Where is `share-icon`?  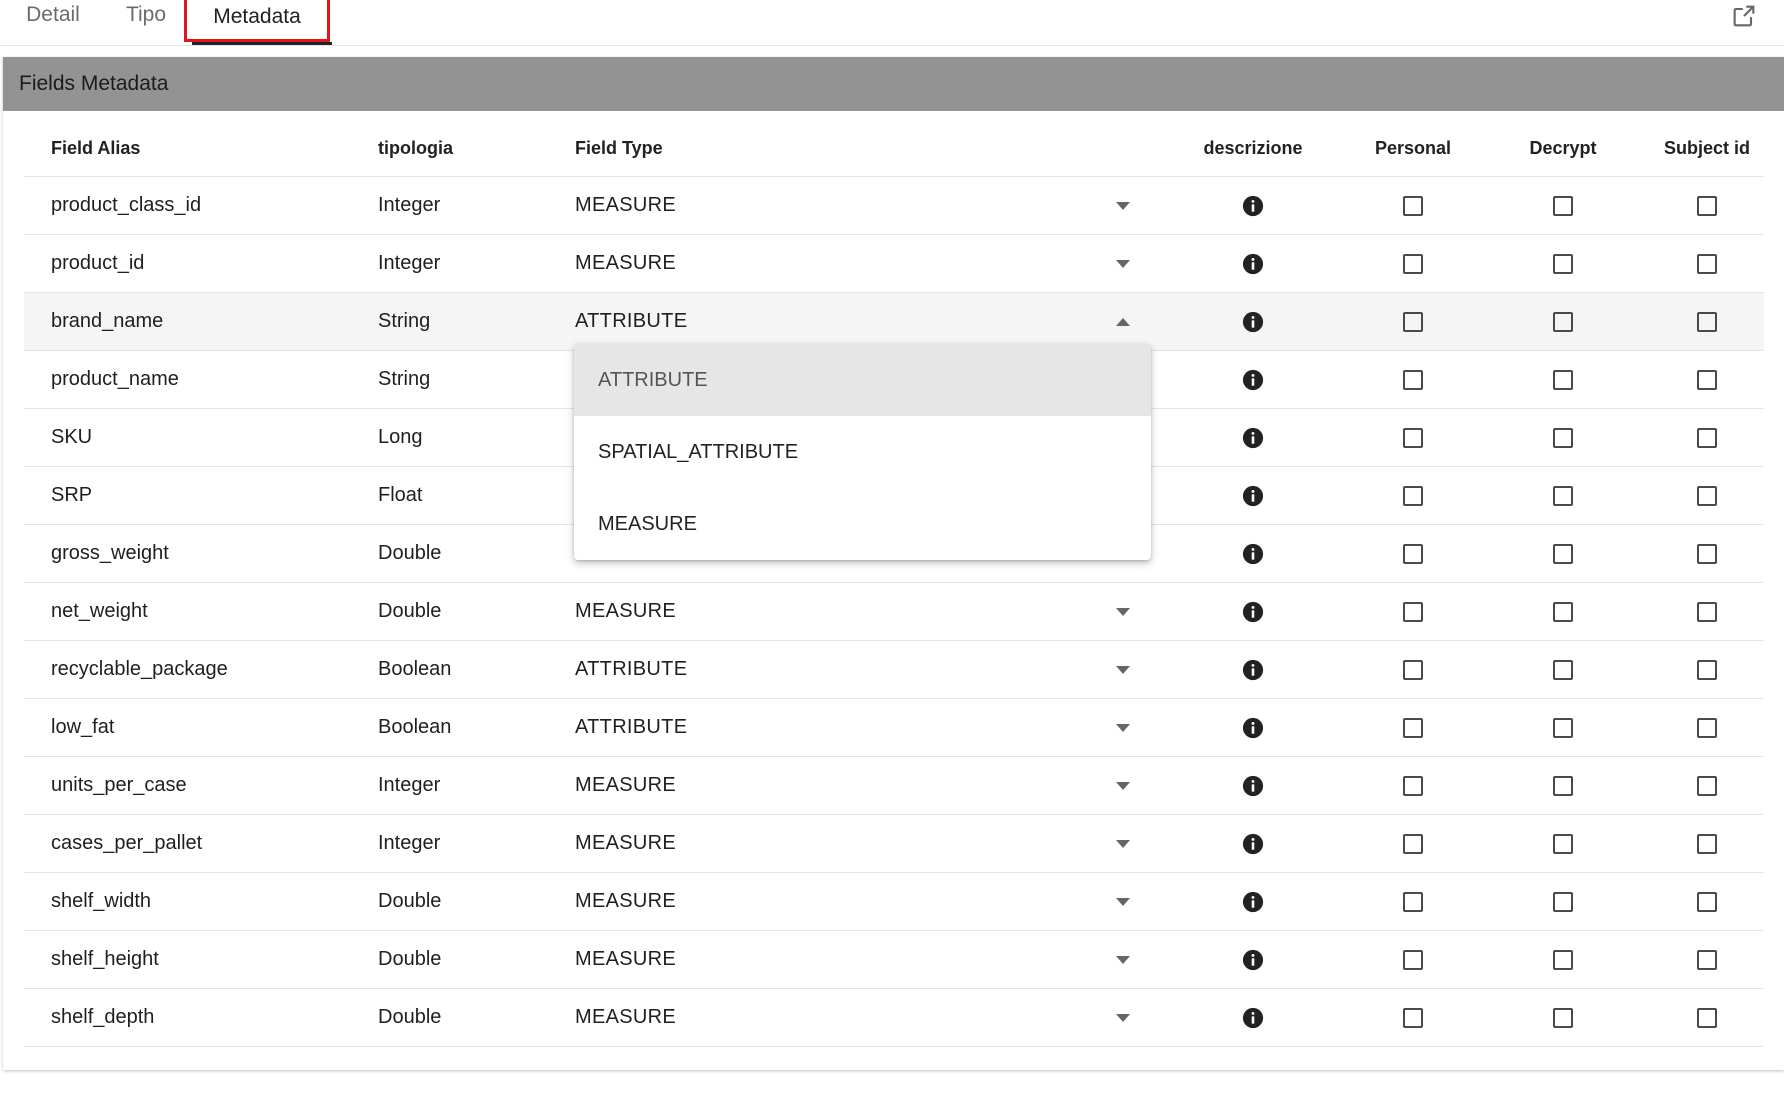 share-icon is located at coordinates (1744, 16).